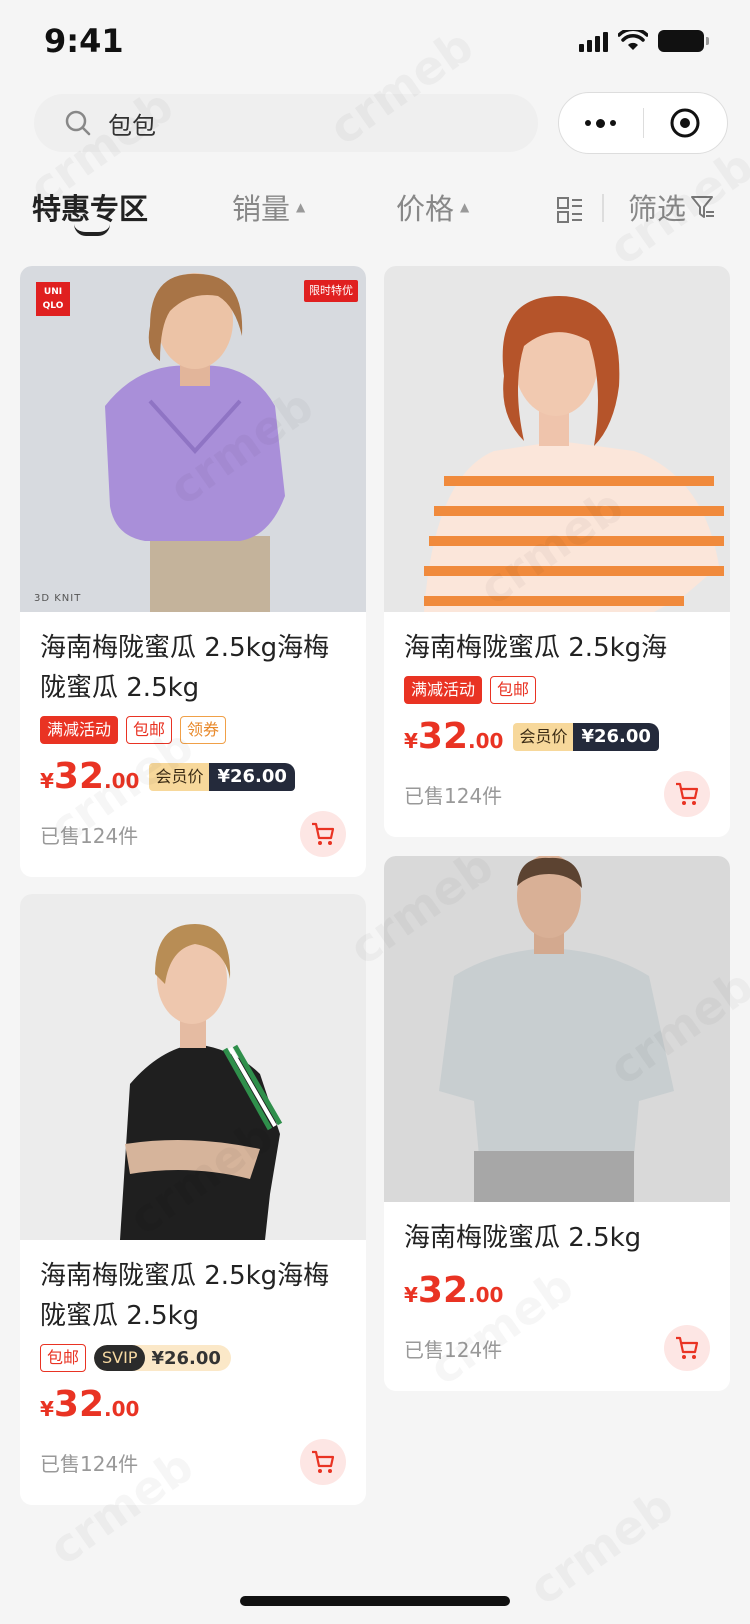 This screenshot has width=750, height=1624. I want to click on status-time: 9:41, so click(84, 41).